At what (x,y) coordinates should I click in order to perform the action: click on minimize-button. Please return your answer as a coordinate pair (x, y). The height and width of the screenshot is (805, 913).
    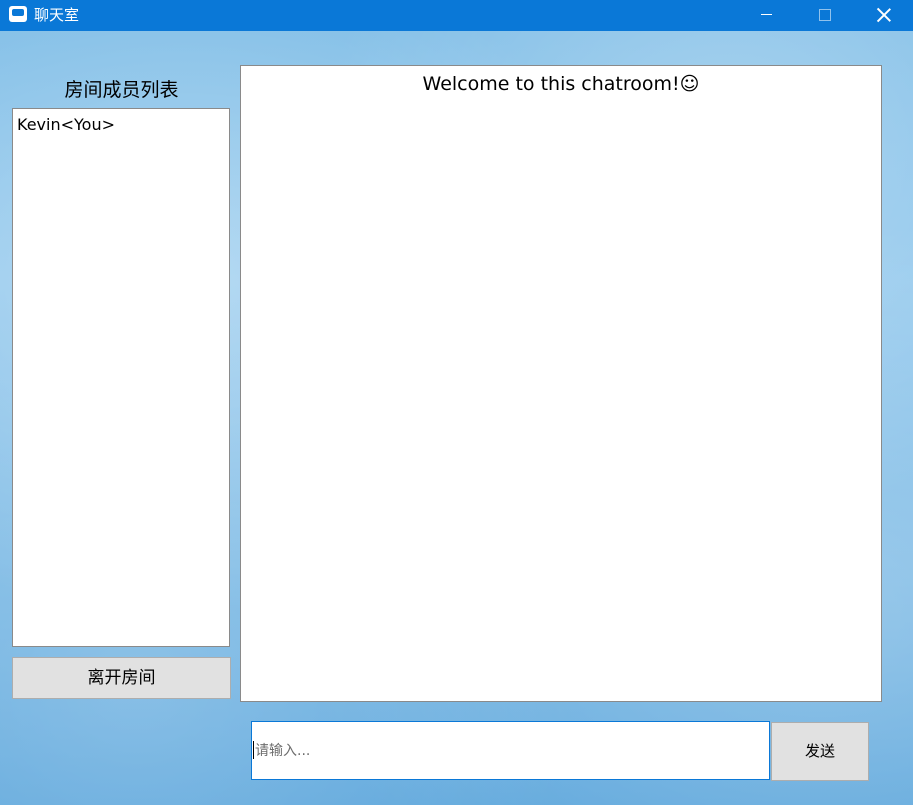
    Looking at the image, I should click on (767, 15).